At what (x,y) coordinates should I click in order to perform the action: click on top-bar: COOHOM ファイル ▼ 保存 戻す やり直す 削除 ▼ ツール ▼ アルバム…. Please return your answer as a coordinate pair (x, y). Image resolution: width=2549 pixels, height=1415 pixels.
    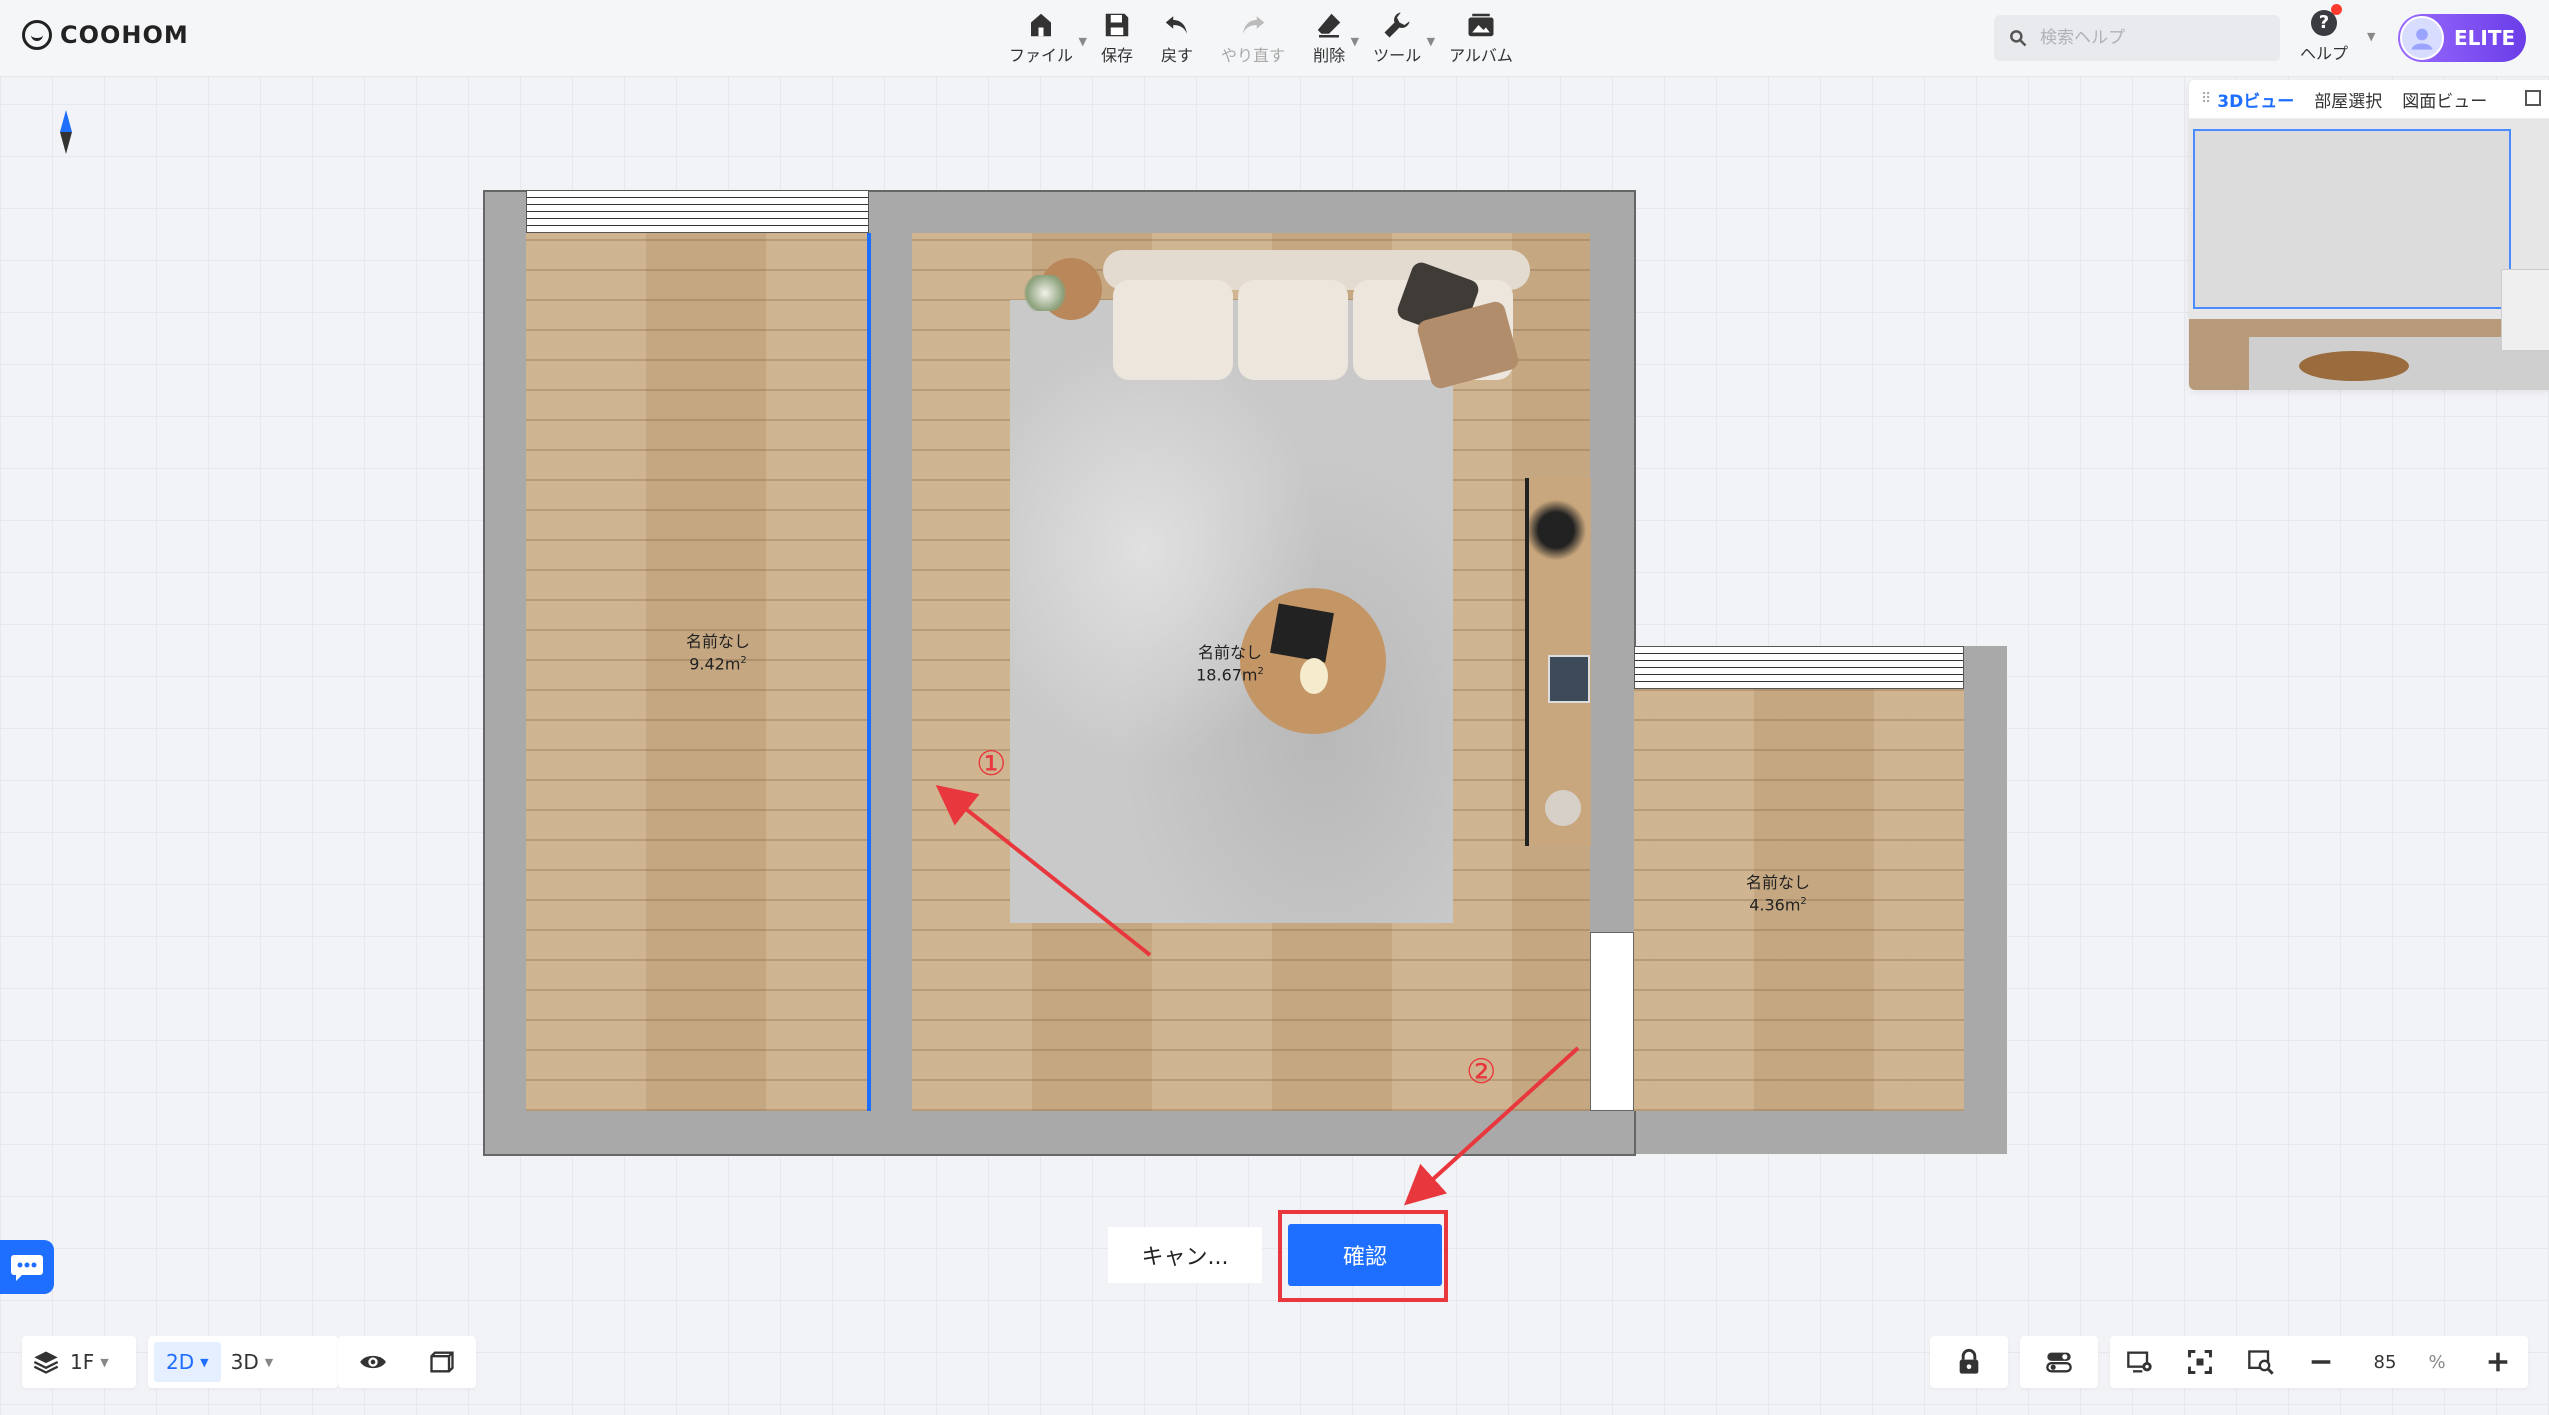
    Looking at the image, I should click on (1274, 38).